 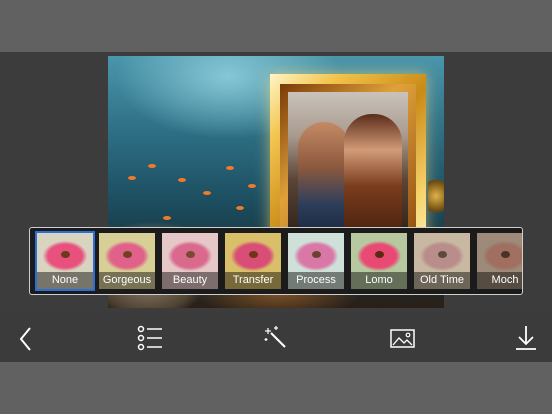 I want to click on filter-label: Lomo, so click(x=379, y=280).